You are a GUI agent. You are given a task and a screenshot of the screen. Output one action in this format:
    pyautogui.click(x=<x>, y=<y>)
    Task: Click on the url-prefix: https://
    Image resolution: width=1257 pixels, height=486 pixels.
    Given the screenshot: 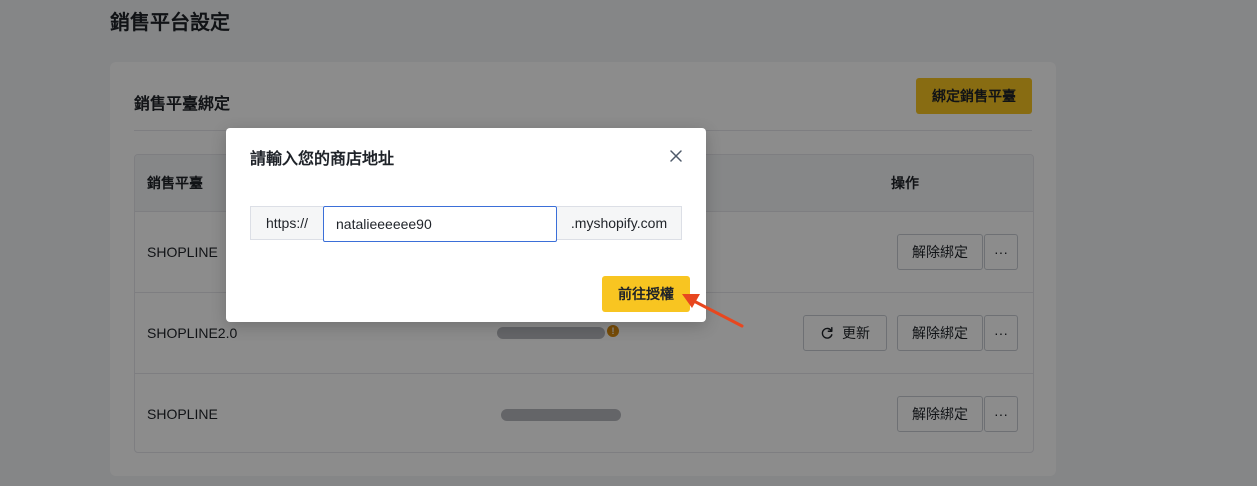 What is the action you would take?
    pyautogui.click(x=286, y=223)
    